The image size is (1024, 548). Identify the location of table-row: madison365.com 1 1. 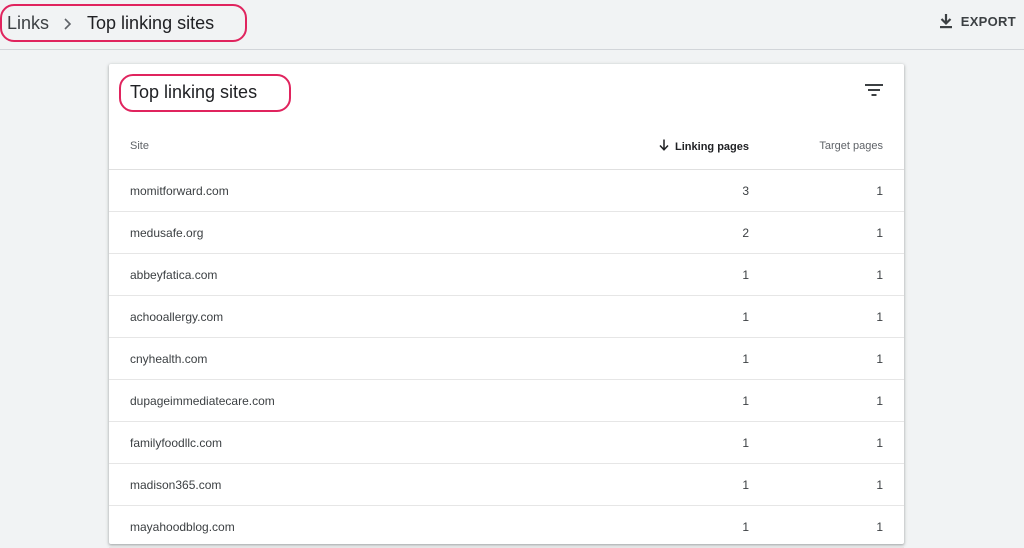
(506, 485).